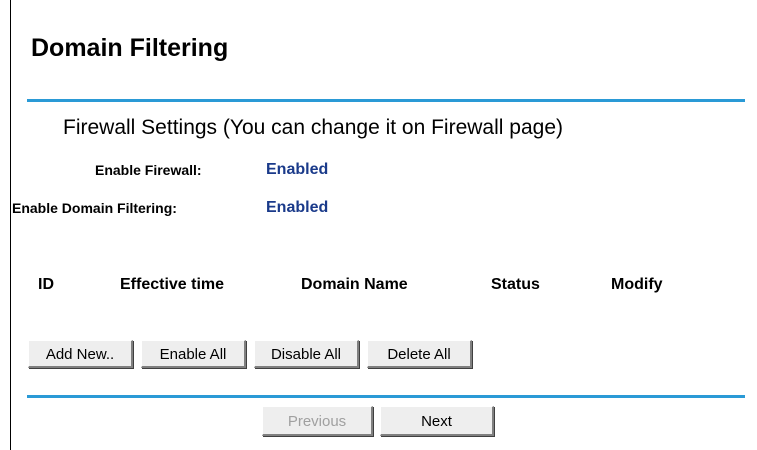 This screenshot has width=757, height=450. What do you see at coordinates (386, 100) in the screenshot?
I see `top-divider` at bounding box center [386, 100].